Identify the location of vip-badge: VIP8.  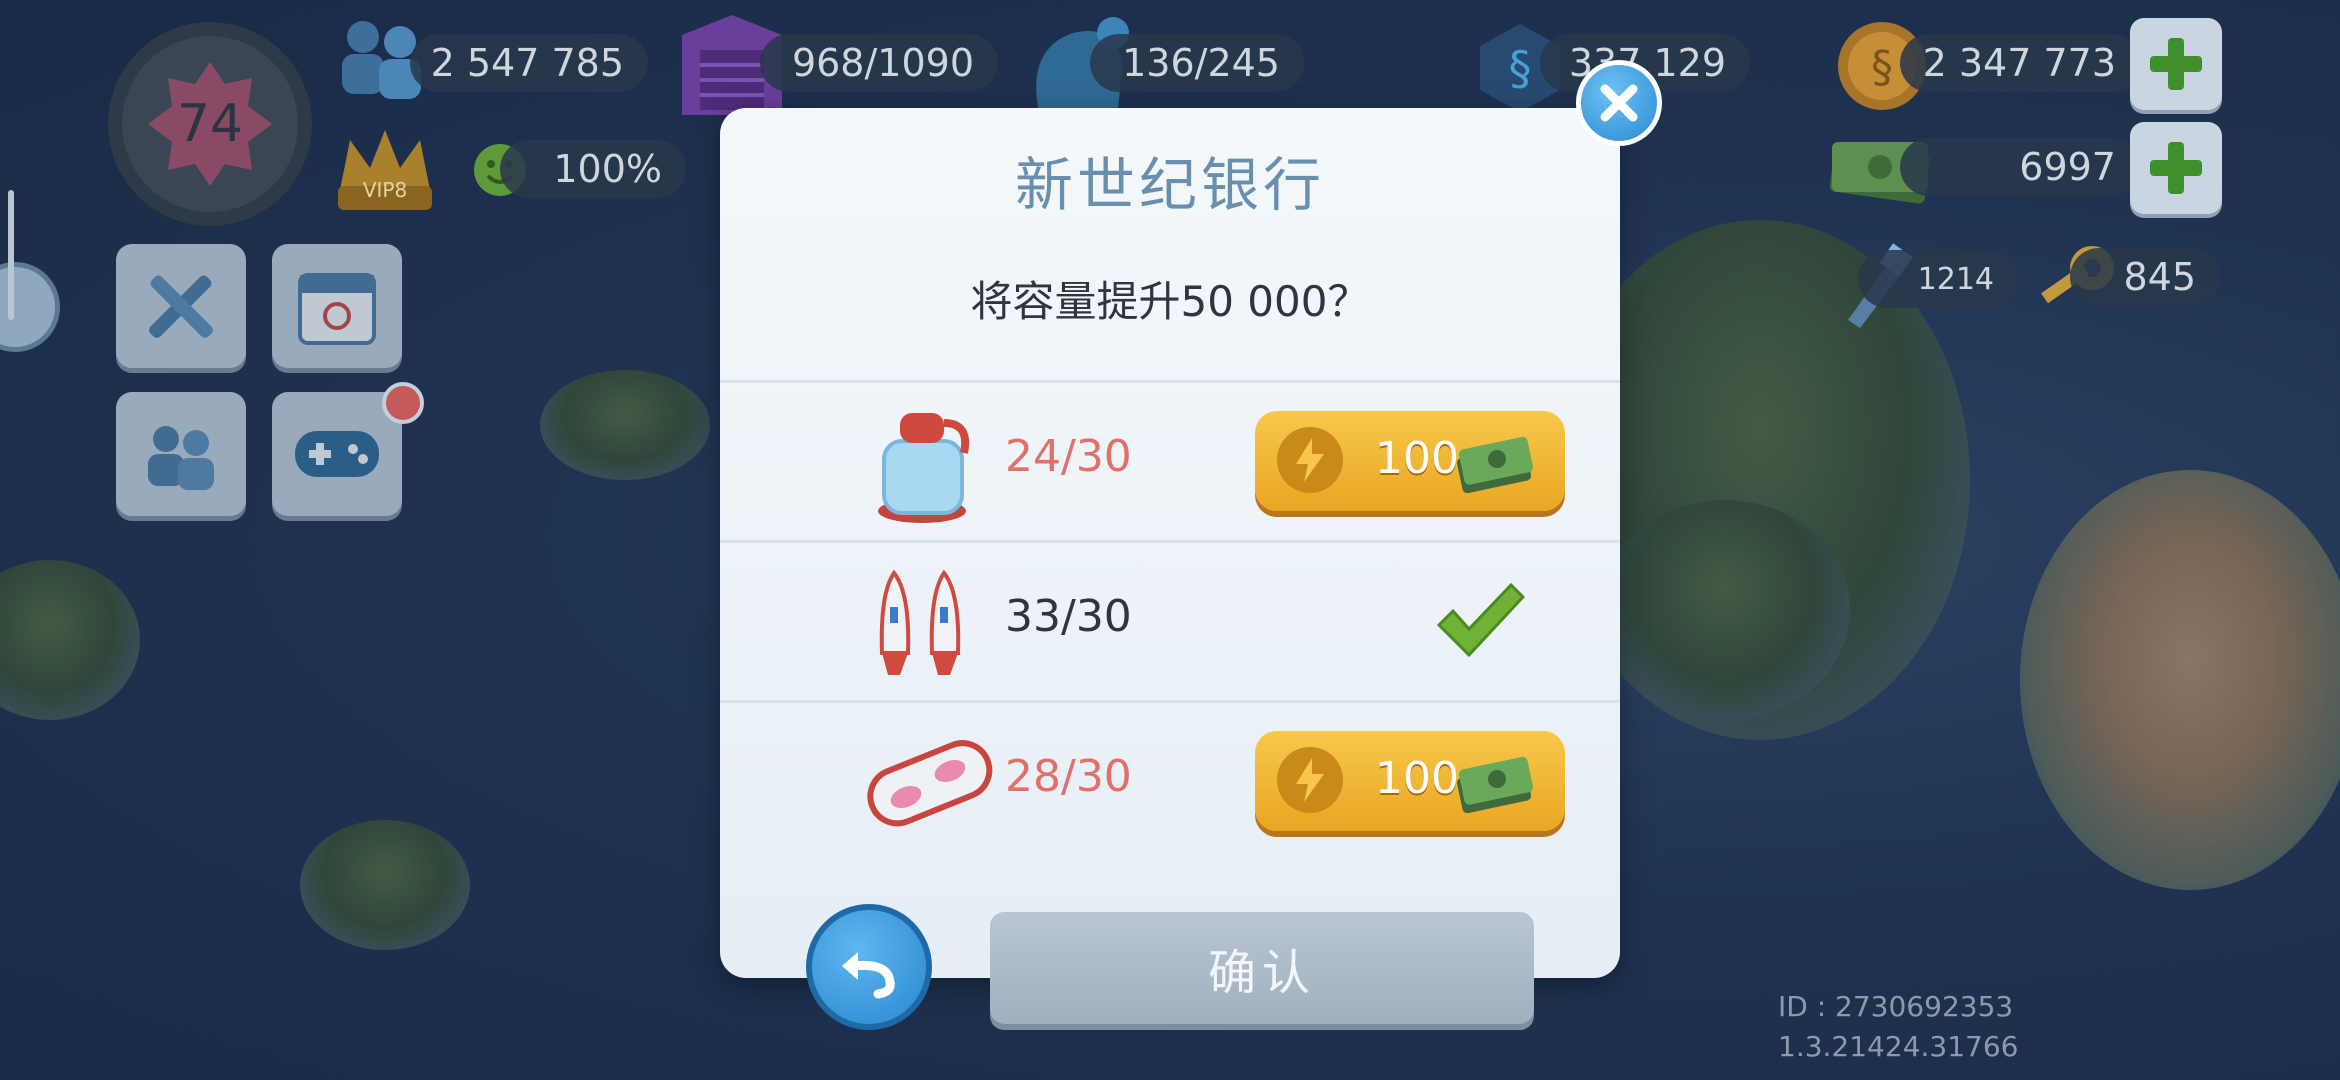
(385, 168).